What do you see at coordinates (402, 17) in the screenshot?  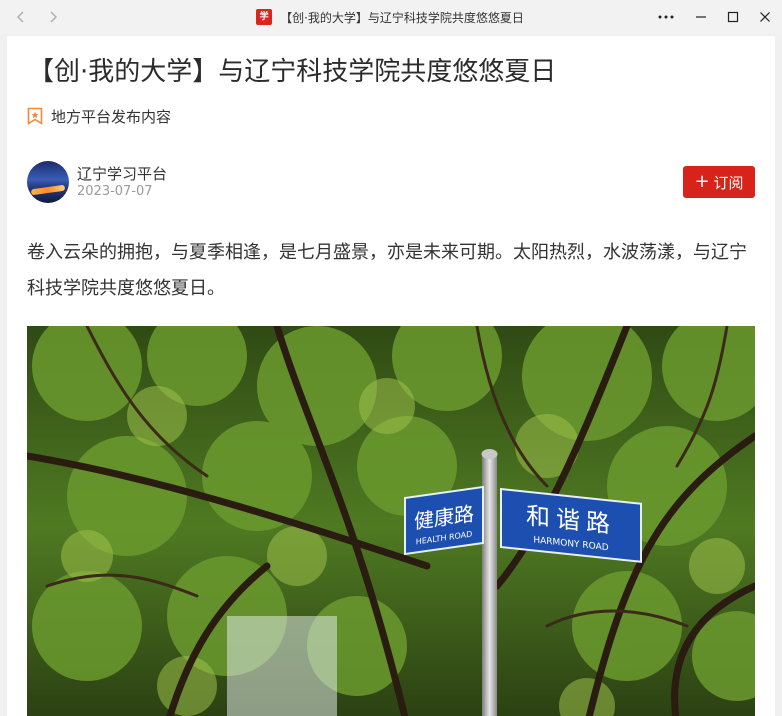 I see `window-title: 【创·我的大学】与辽宁科技学院共度悠悠夏日` at bounding box center [402, 17].